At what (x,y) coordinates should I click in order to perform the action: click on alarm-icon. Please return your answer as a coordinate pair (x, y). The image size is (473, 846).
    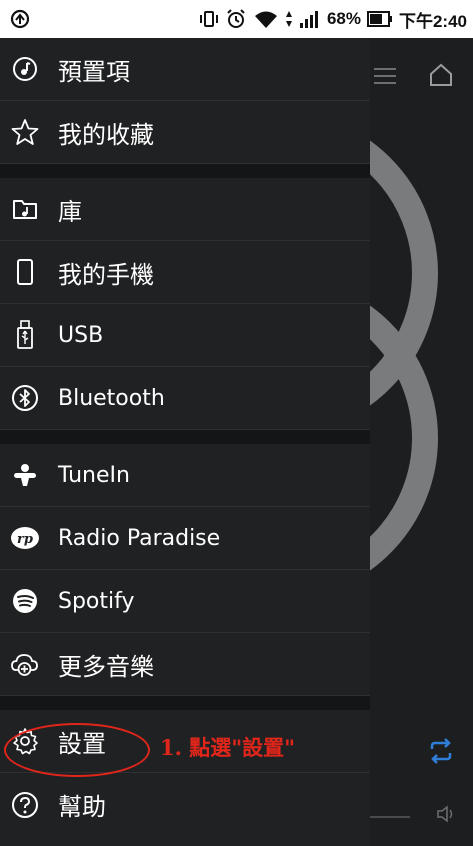
    Looking at the image, I should click on (236, 18).